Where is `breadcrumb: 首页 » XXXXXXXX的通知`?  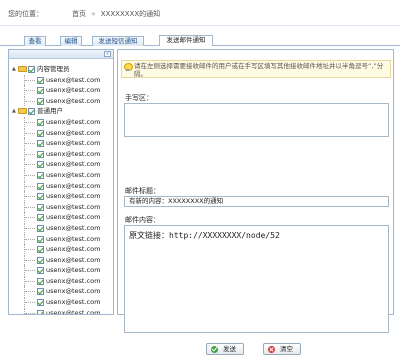 breadcrumb: 首页 » XXXXXXXX的通知 is located at coordinates (116, 14).